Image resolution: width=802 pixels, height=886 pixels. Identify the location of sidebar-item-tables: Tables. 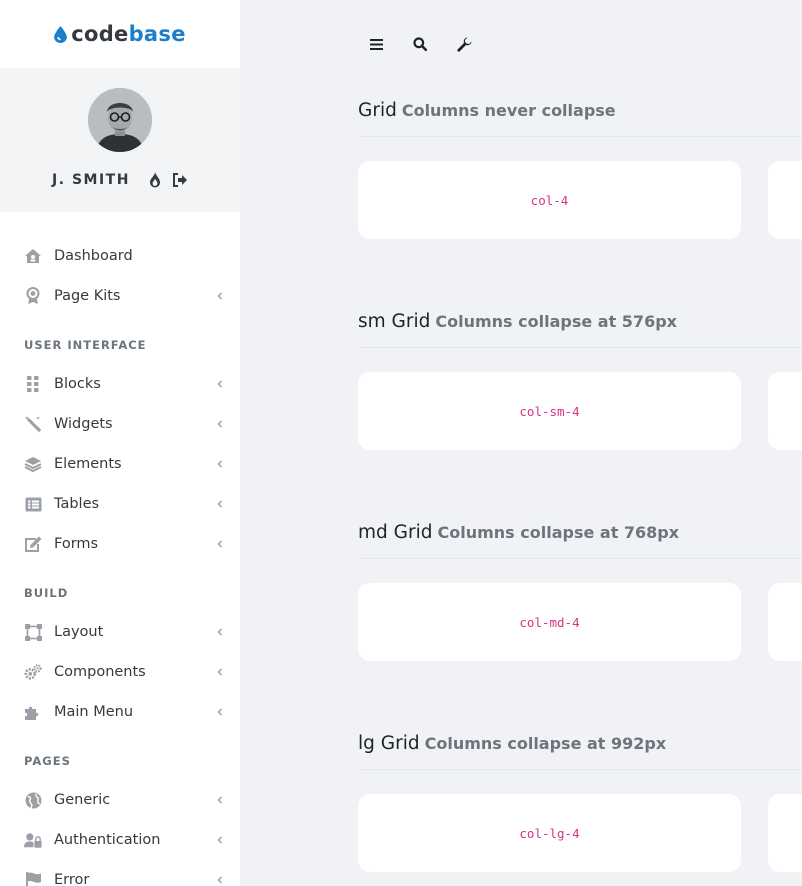
(120, 504).